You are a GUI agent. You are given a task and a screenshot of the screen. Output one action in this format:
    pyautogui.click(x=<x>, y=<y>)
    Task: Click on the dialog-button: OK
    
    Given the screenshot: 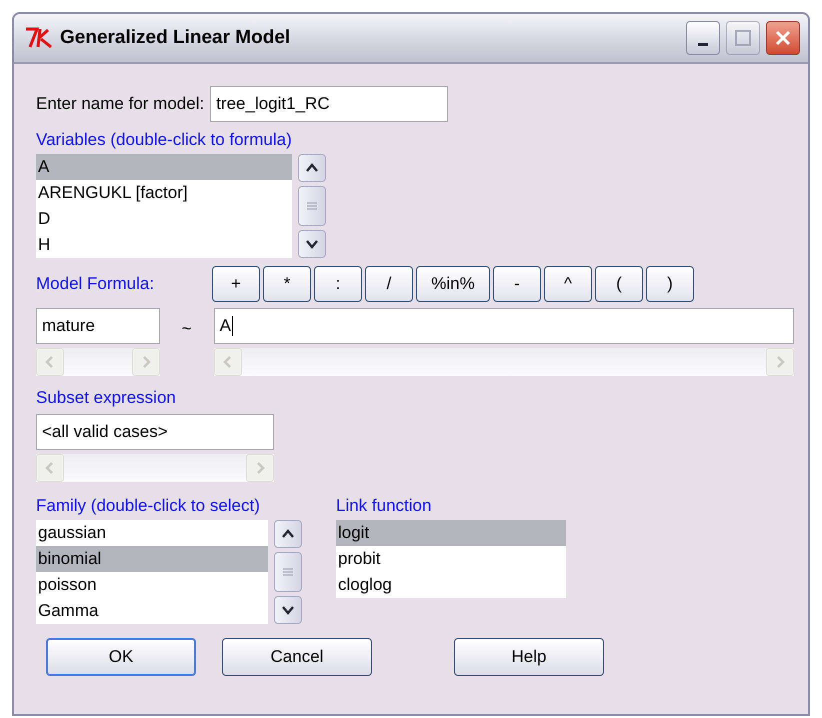 What is the action you would take?
    pyautogui.click(x=121, y=657)
    